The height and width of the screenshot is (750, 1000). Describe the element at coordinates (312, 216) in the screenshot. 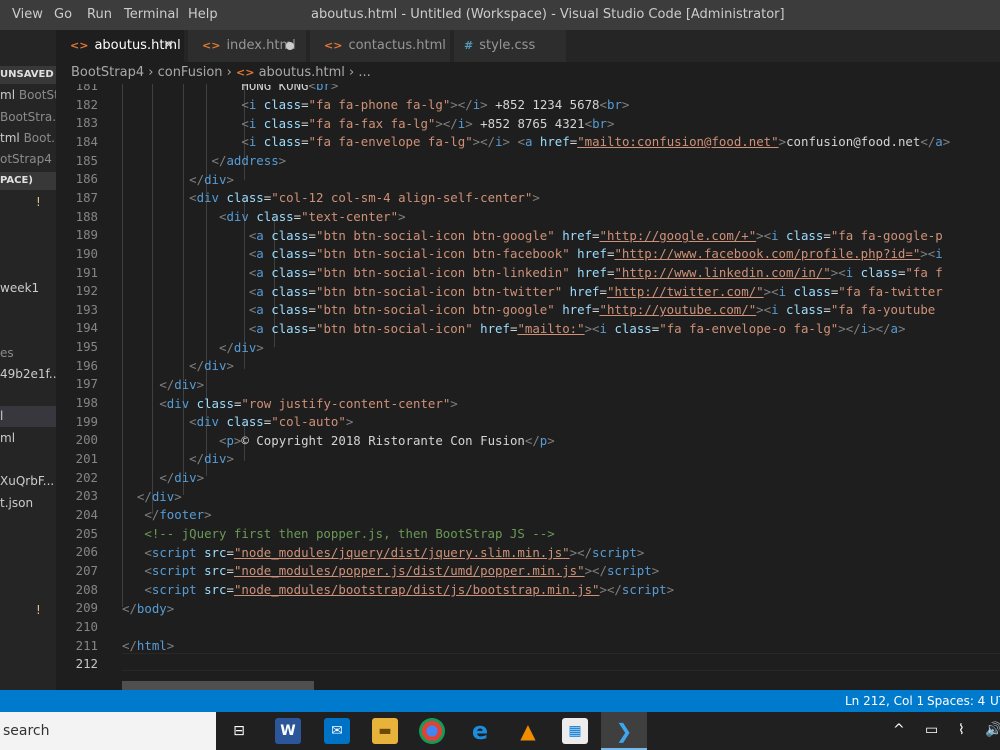

I see `code-line: <div class="text-center">` at that location.